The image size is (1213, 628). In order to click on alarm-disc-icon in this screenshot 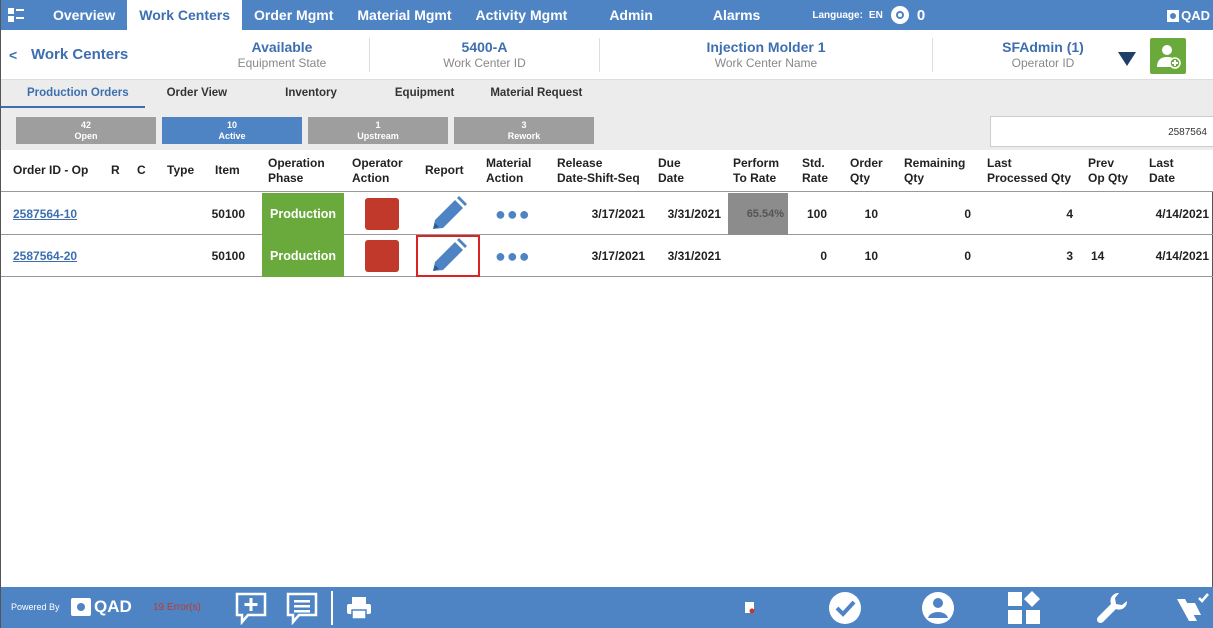, I will do `click(900, 15)`.